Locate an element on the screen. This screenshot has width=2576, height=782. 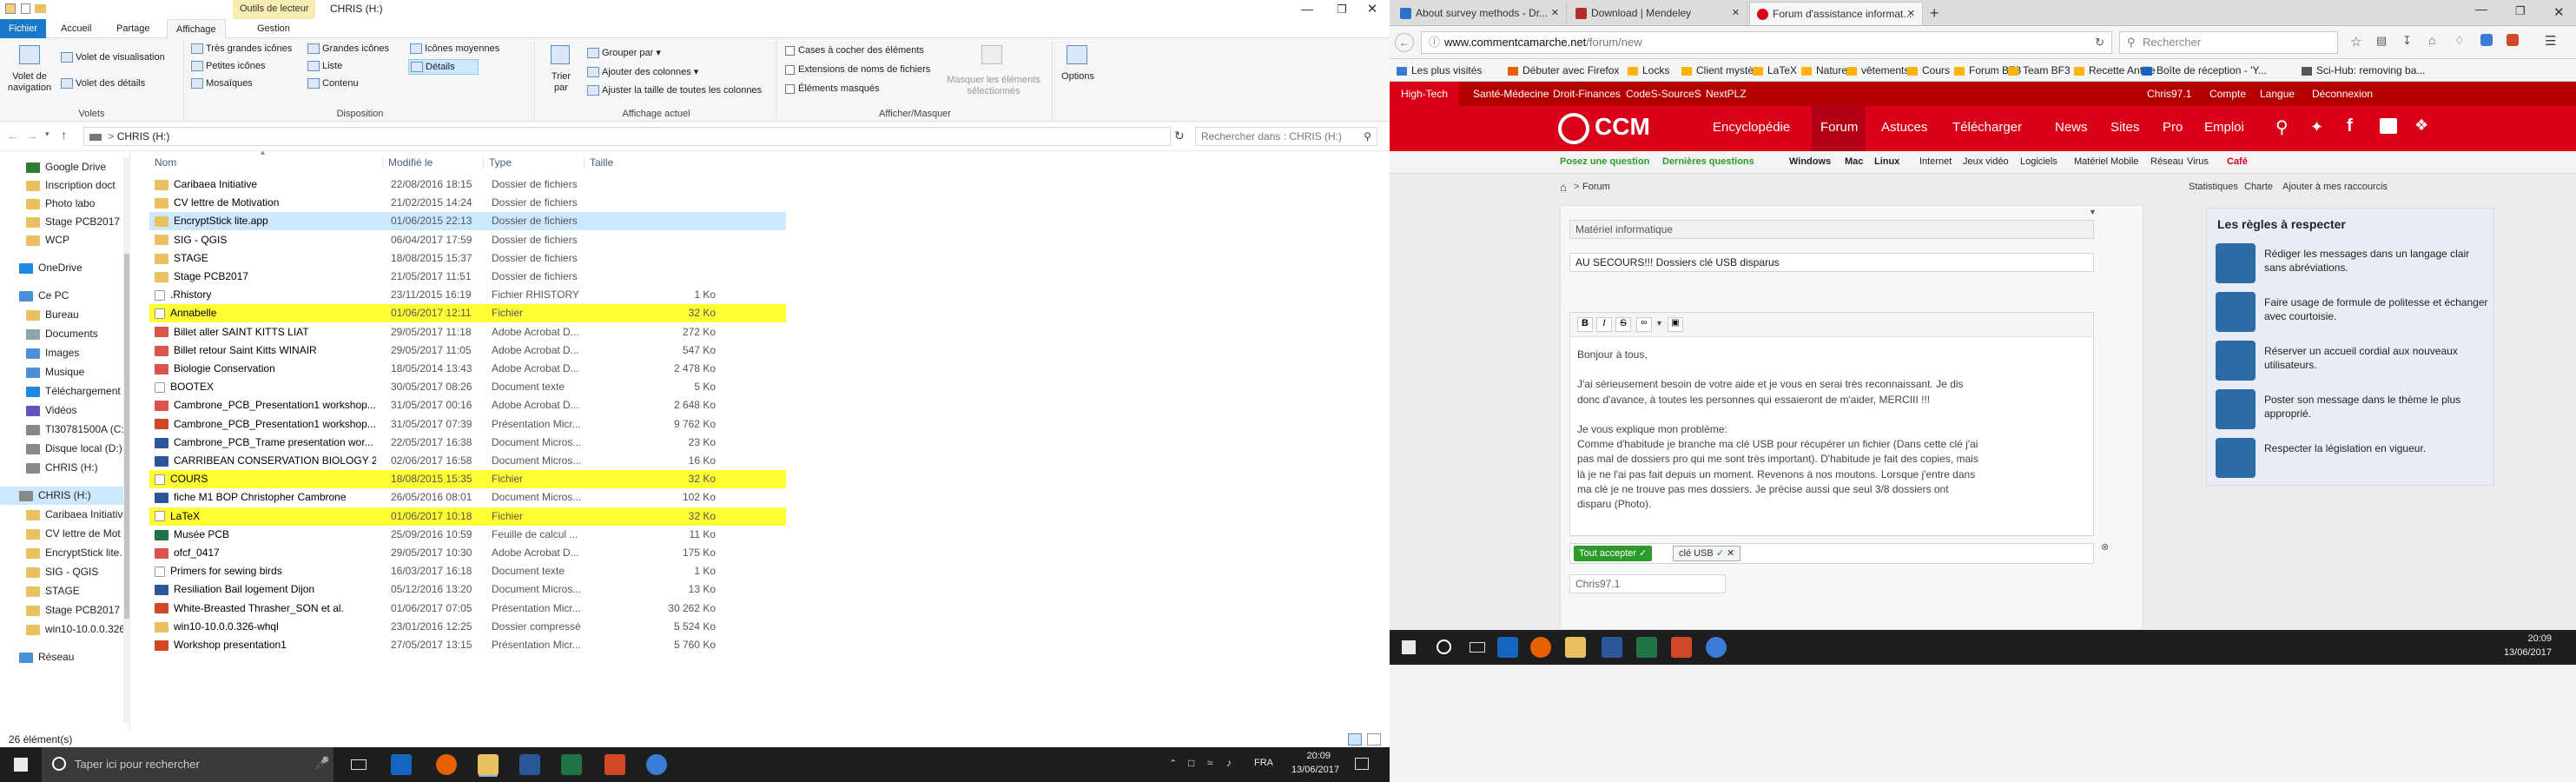
user-link-language: Langue is located at coordinates (2277, 94).